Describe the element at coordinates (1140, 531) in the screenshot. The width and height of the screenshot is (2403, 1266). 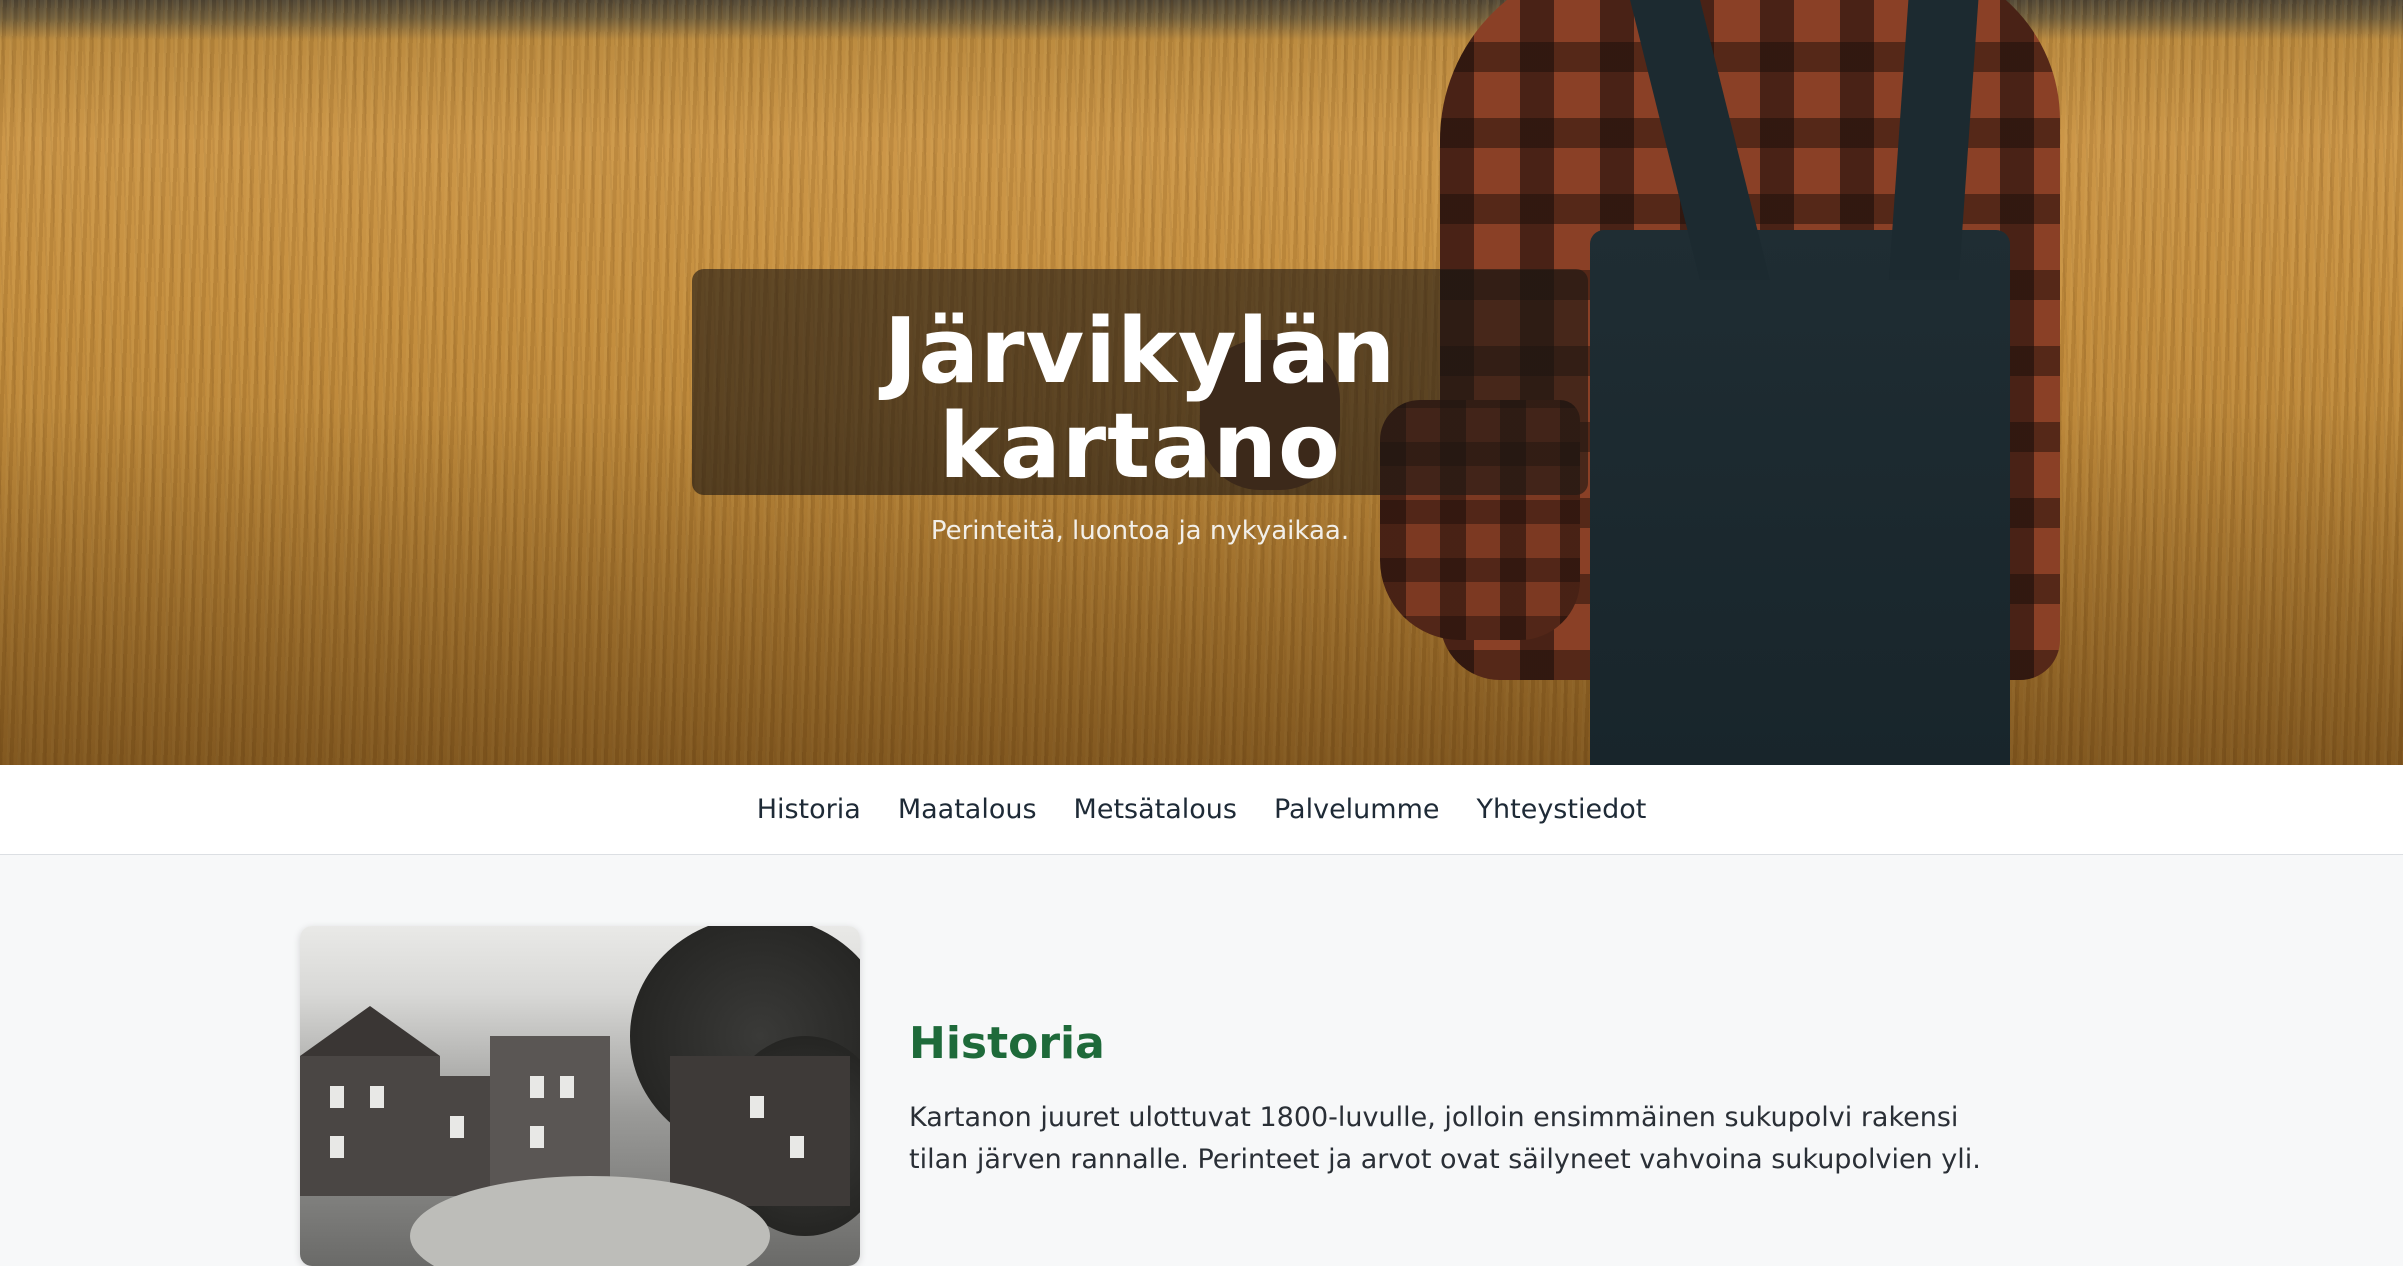
I see `site-tagline: Perinteitä, luontoa ja nykyaikaa.` at that location.